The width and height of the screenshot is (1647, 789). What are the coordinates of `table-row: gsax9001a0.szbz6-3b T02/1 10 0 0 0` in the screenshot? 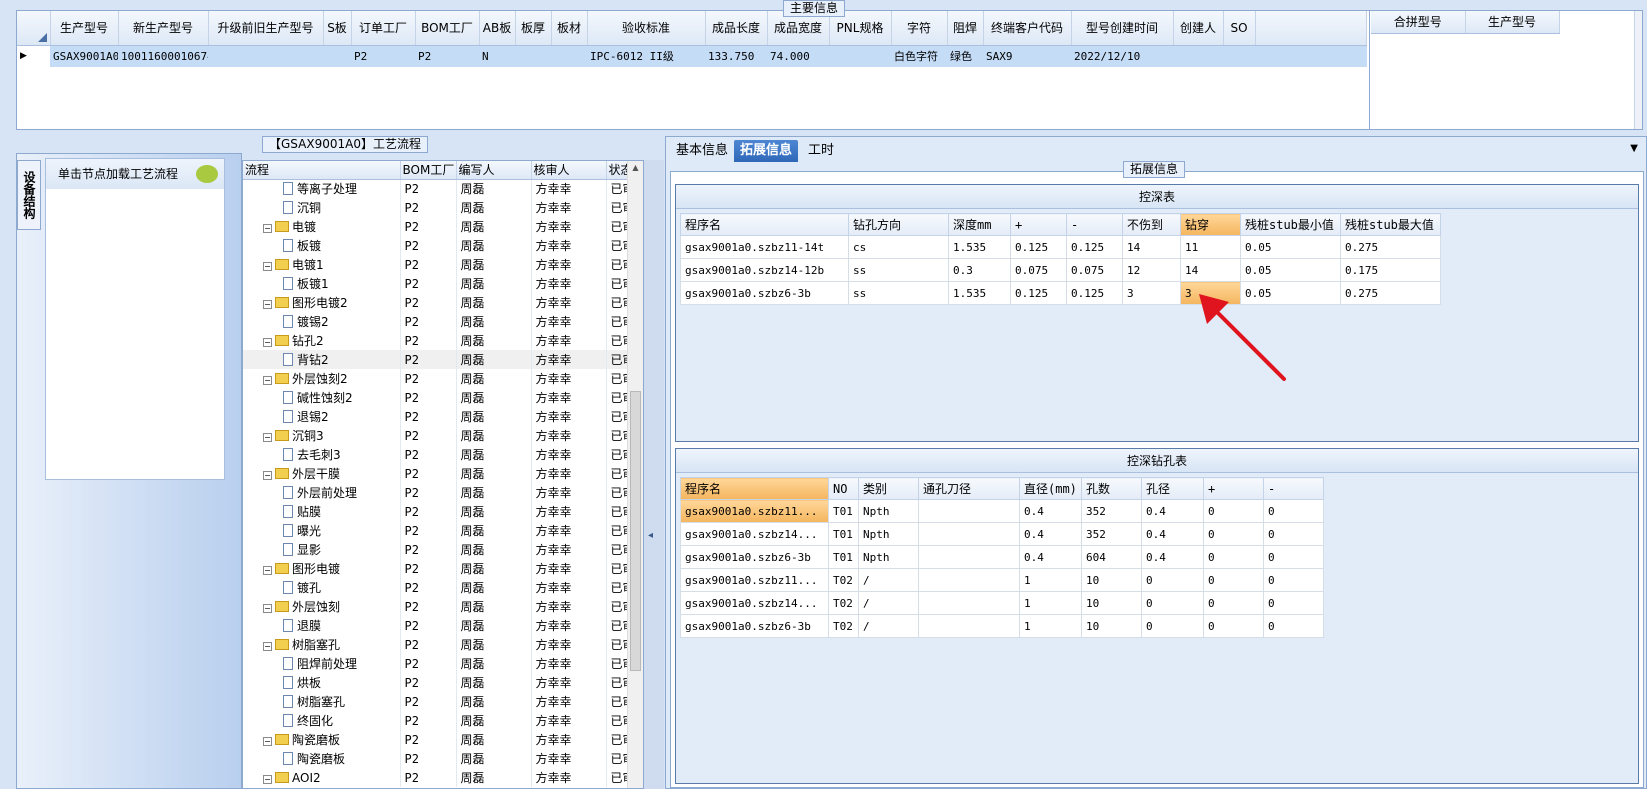 It's located at (1002, 626).